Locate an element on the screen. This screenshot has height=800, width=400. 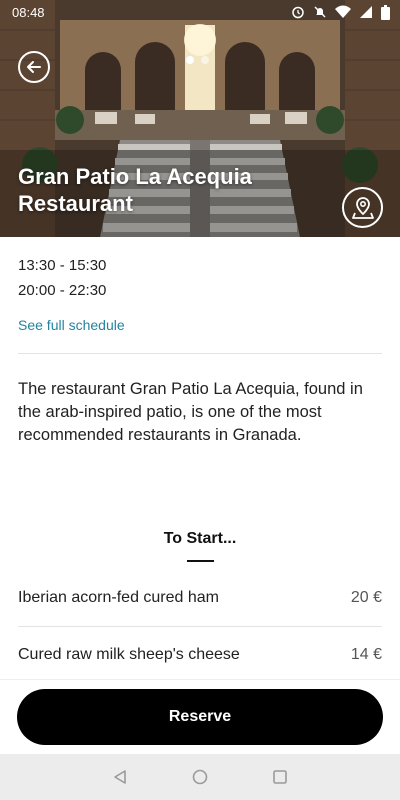
notifications-off-icon is located at coordinates (320, 12).